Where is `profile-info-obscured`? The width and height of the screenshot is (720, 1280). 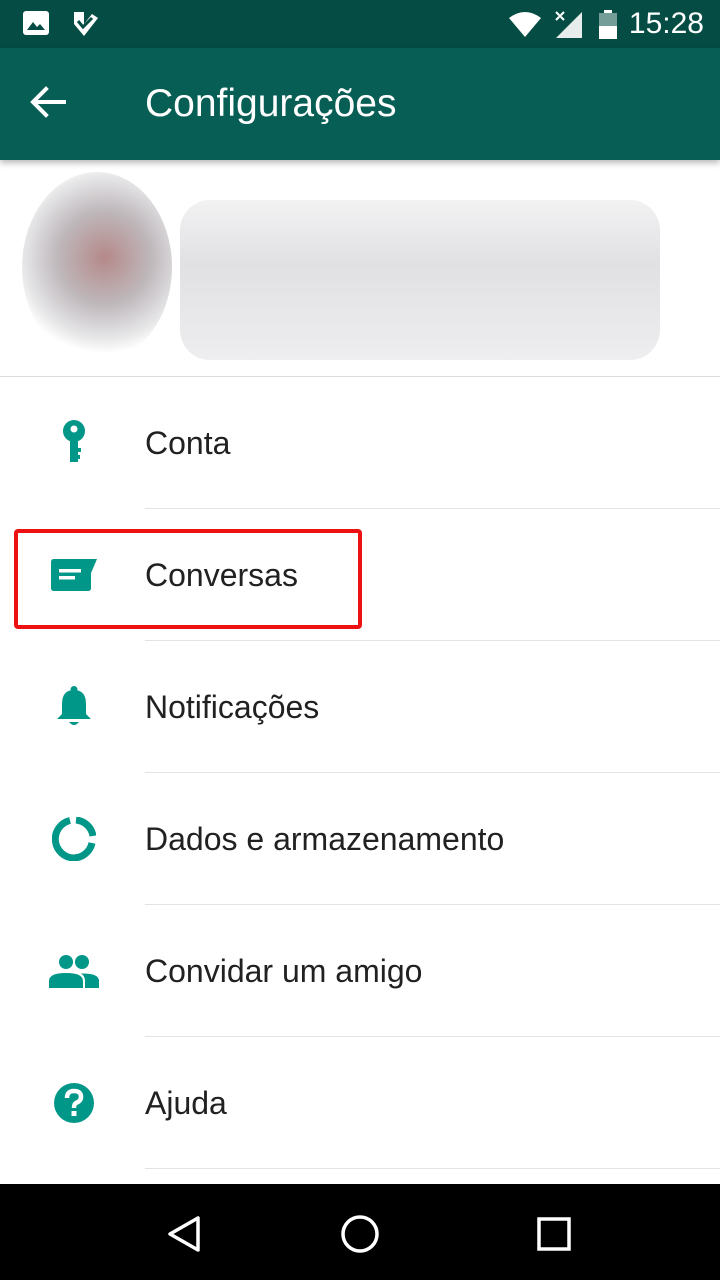
profile-info-obscured is located at coordinates (420, 280).